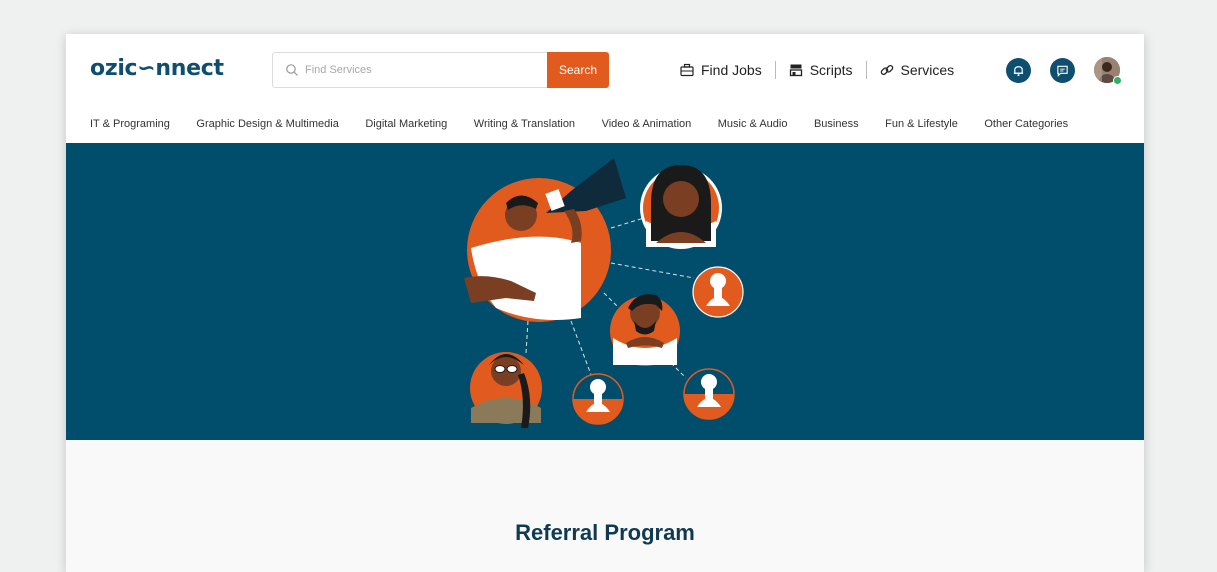 This screenshot has width=1217, height=572. What do you see at coordinates (423, 70) in the screenshot?
I see `search-input` at bounding box center [423, 70].